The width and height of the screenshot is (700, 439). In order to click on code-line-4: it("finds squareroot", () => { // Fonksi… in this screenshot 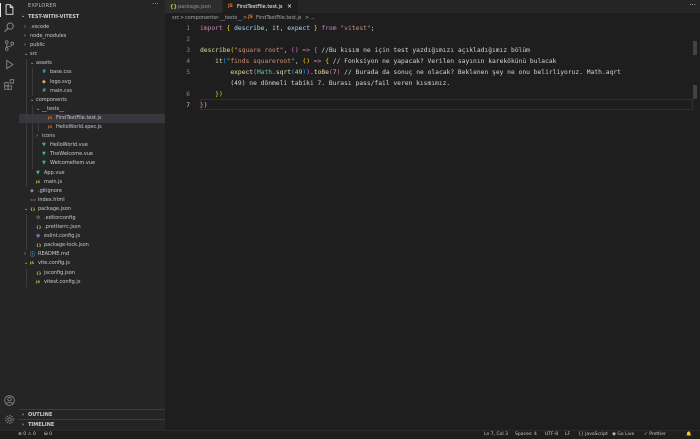, I will do `click(386, 61)`.